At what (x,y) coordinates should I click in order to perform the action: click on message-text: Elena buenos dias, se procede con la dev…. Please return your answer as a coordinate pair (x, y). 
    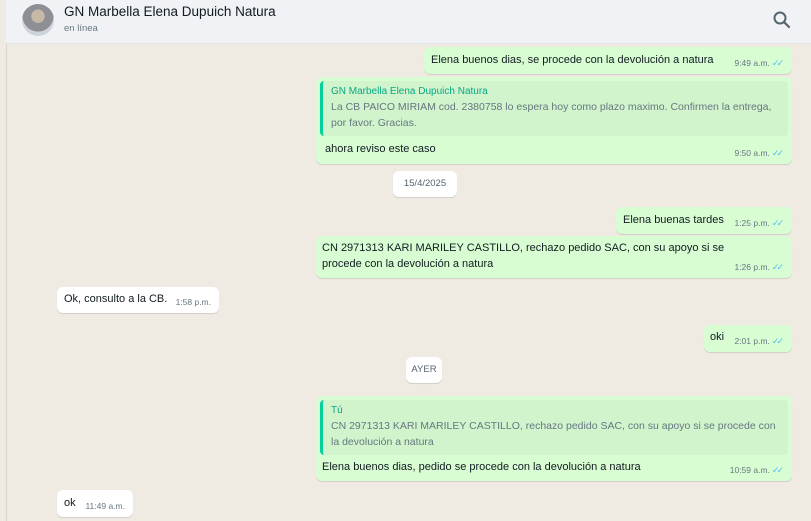
    Looking at the image, I should click on (572, 60).